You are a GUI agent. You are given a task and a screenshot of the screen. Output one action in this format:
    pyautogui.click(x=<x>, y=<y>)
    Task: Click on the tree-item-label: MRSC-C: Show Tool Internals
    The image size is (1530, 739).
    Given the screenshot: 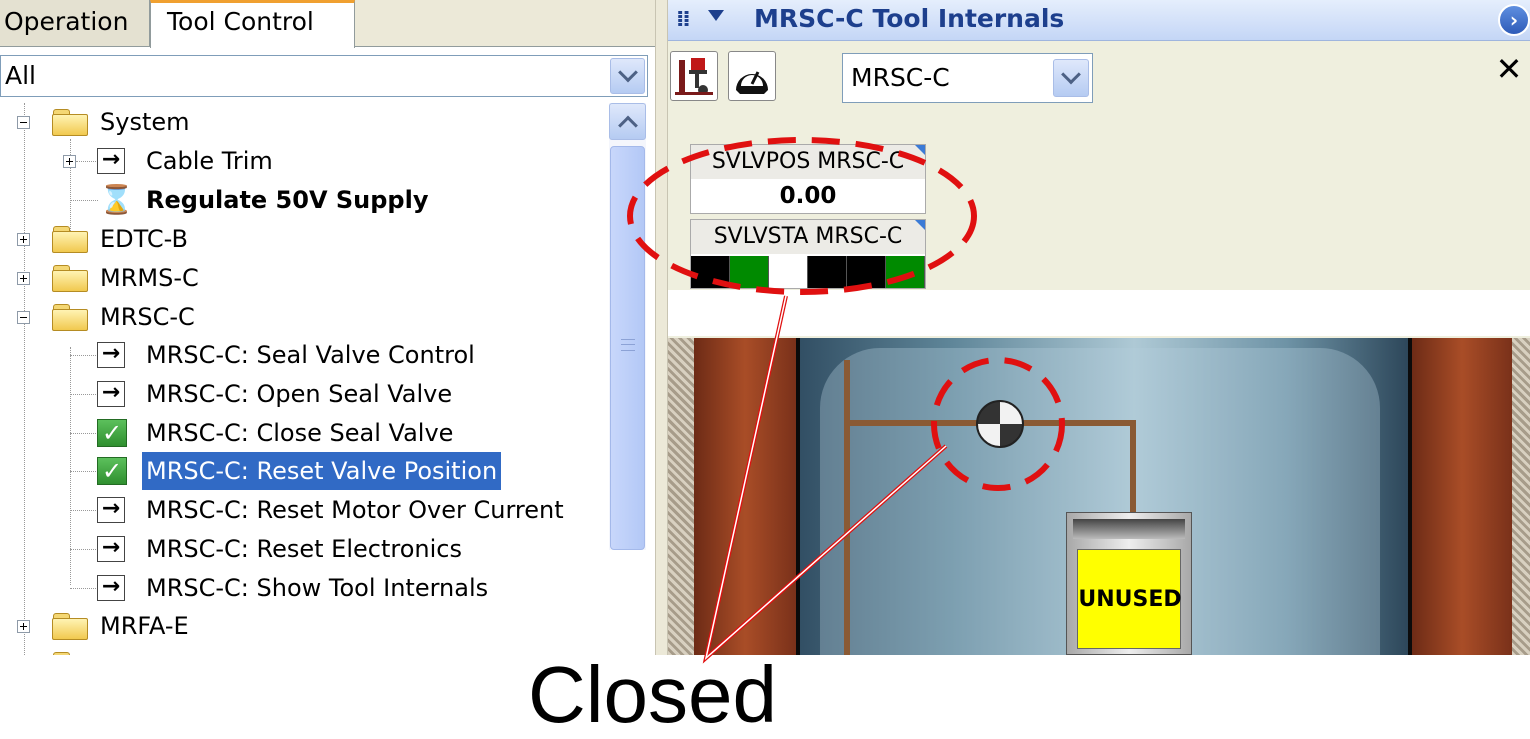 What is the action you would take?
    pyautogui.click(x=317, y=588)
    